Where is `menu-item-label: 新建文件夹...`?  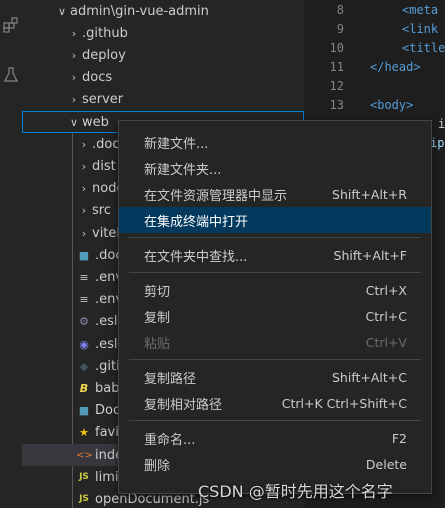 menu-item-label: 新建文件夹... is located at coordinates (183, 170).